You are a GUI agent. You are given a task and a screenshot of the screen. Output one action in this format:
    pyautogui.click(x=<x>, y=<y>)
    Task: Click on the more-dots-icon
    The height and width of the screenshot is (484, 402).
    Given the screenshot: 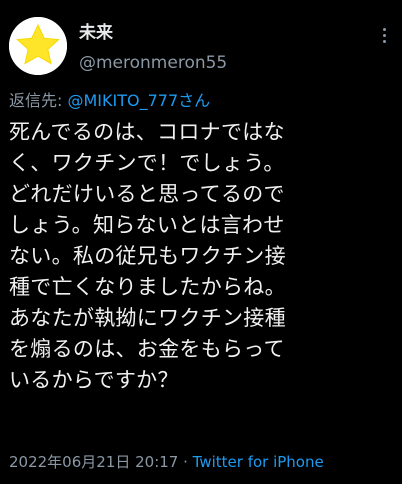 What is the action you would take?
    pyautogui.click(x=384, y=38)
    